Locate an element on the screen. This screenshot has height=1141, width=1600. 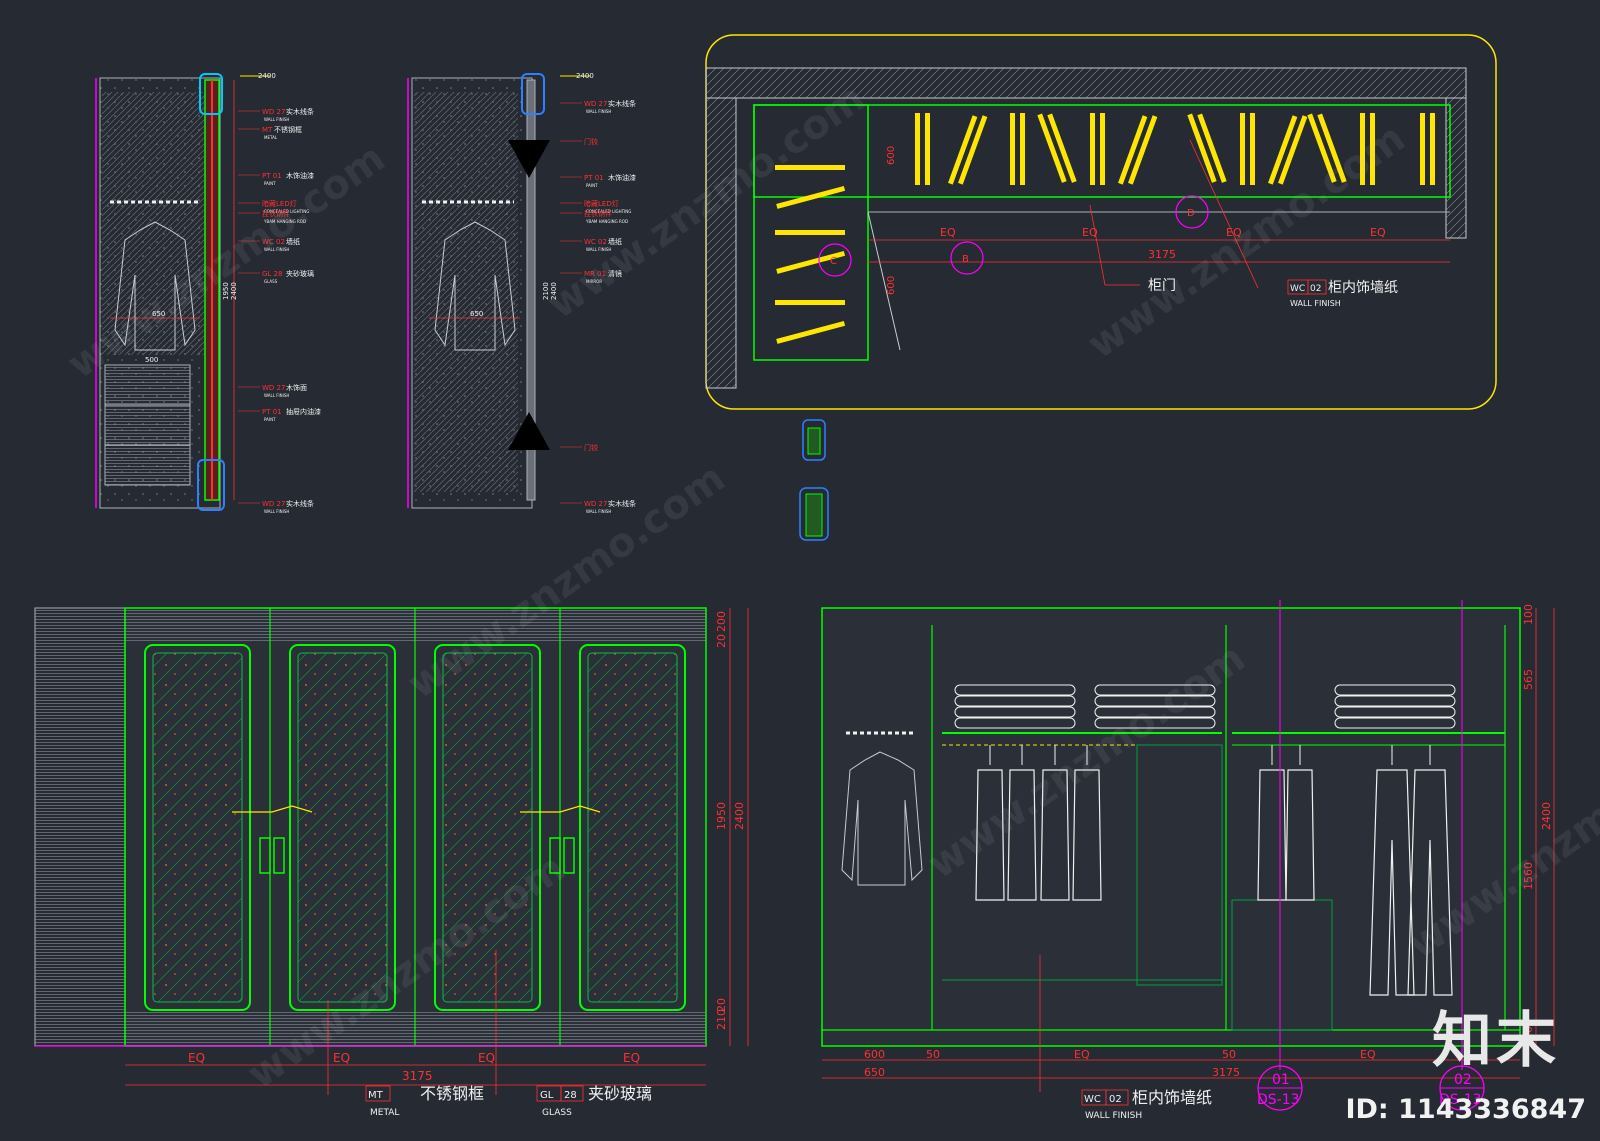
interior-dim: 565 is located at coordinates (1528, 679).